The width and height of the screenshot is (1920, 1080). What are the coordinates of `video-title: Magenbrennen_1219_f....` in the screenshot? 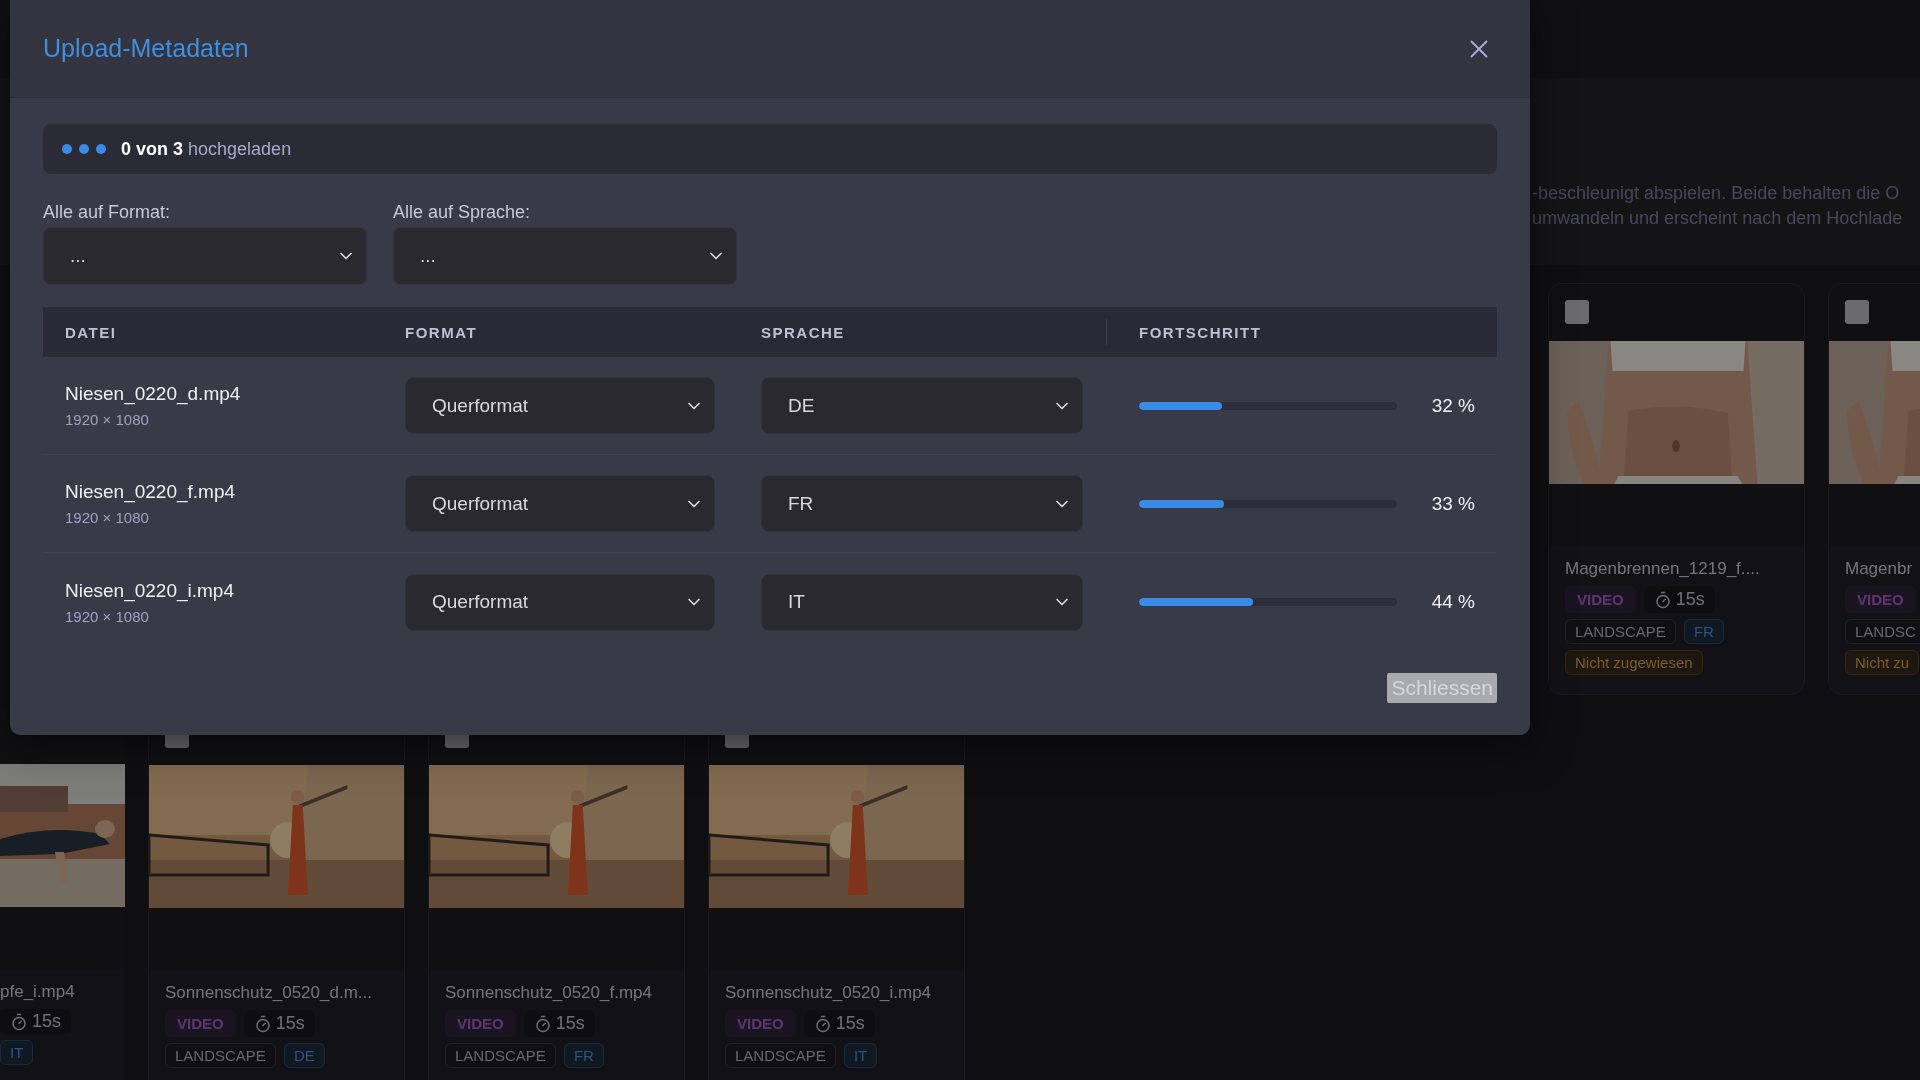 It's located at (1663, 569).